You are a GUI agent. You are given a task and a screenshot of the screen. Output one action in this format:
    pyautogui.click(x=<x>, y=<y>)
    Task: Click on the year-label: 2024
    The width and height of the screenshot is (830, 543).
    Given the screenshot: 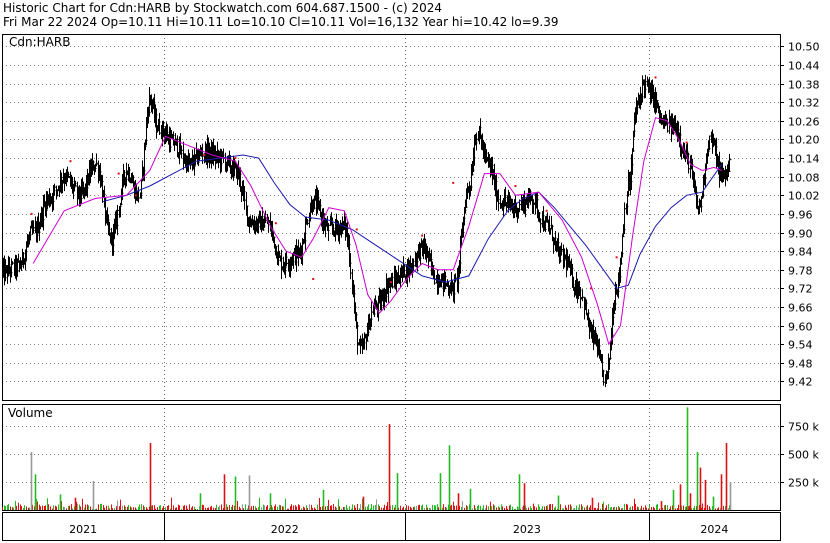 What is the action you would take?
    pyautogui.click(x=714, y=529)
    